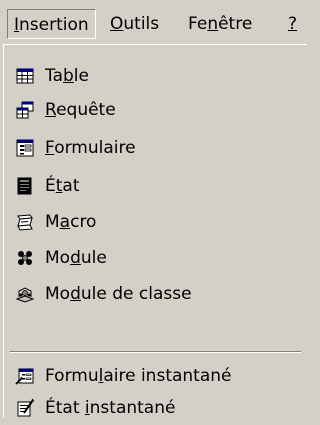 The height and width of the screenshot is (425, 320). I want to click on menu-item-label: Macro, so click(71, 222).